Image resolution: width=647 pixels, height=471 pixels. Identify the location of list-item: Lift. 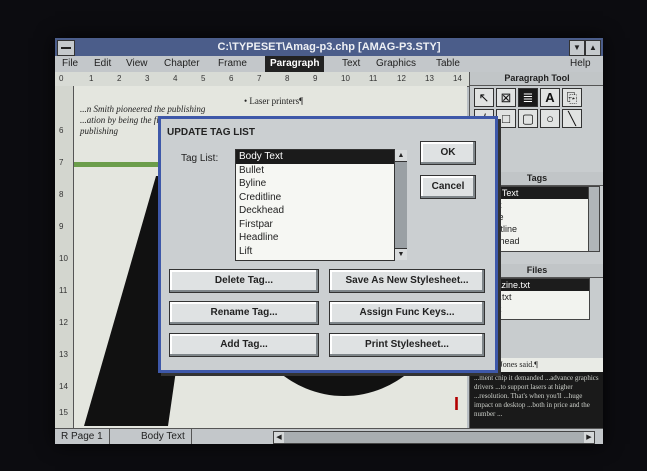
(315, 252).